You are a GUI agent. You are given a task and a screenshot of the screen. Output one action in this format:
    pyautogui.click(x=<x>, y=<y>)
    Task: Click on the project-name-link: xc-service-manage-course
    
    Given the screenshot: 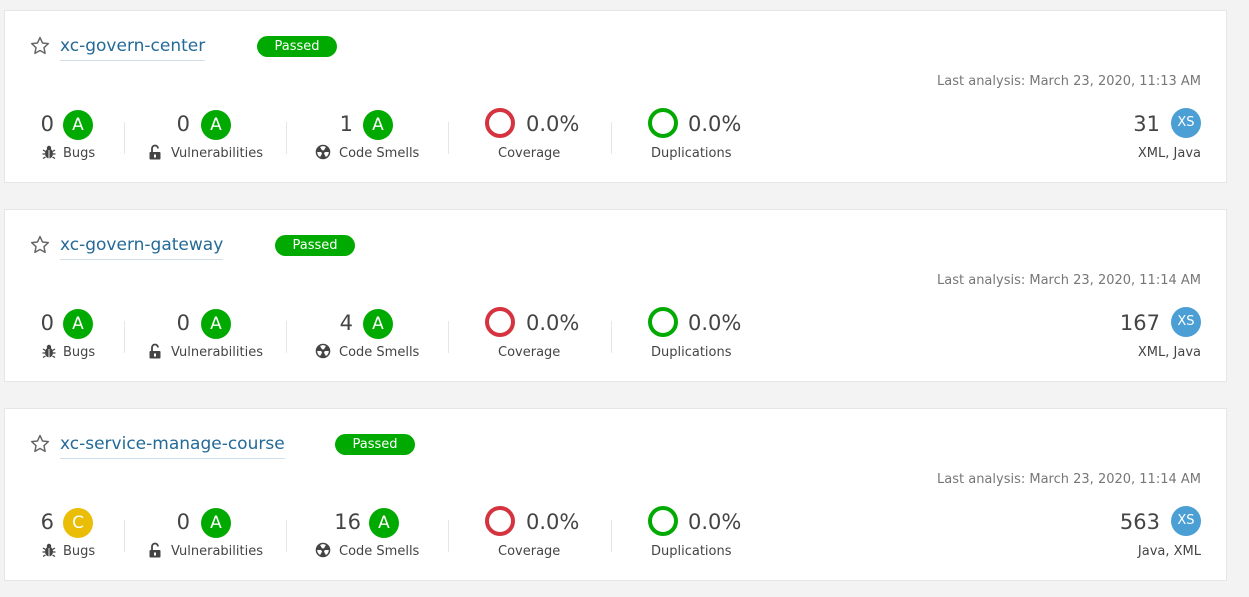 What is the action you would take?
    pyautogui.click(x=172, y=446)
    